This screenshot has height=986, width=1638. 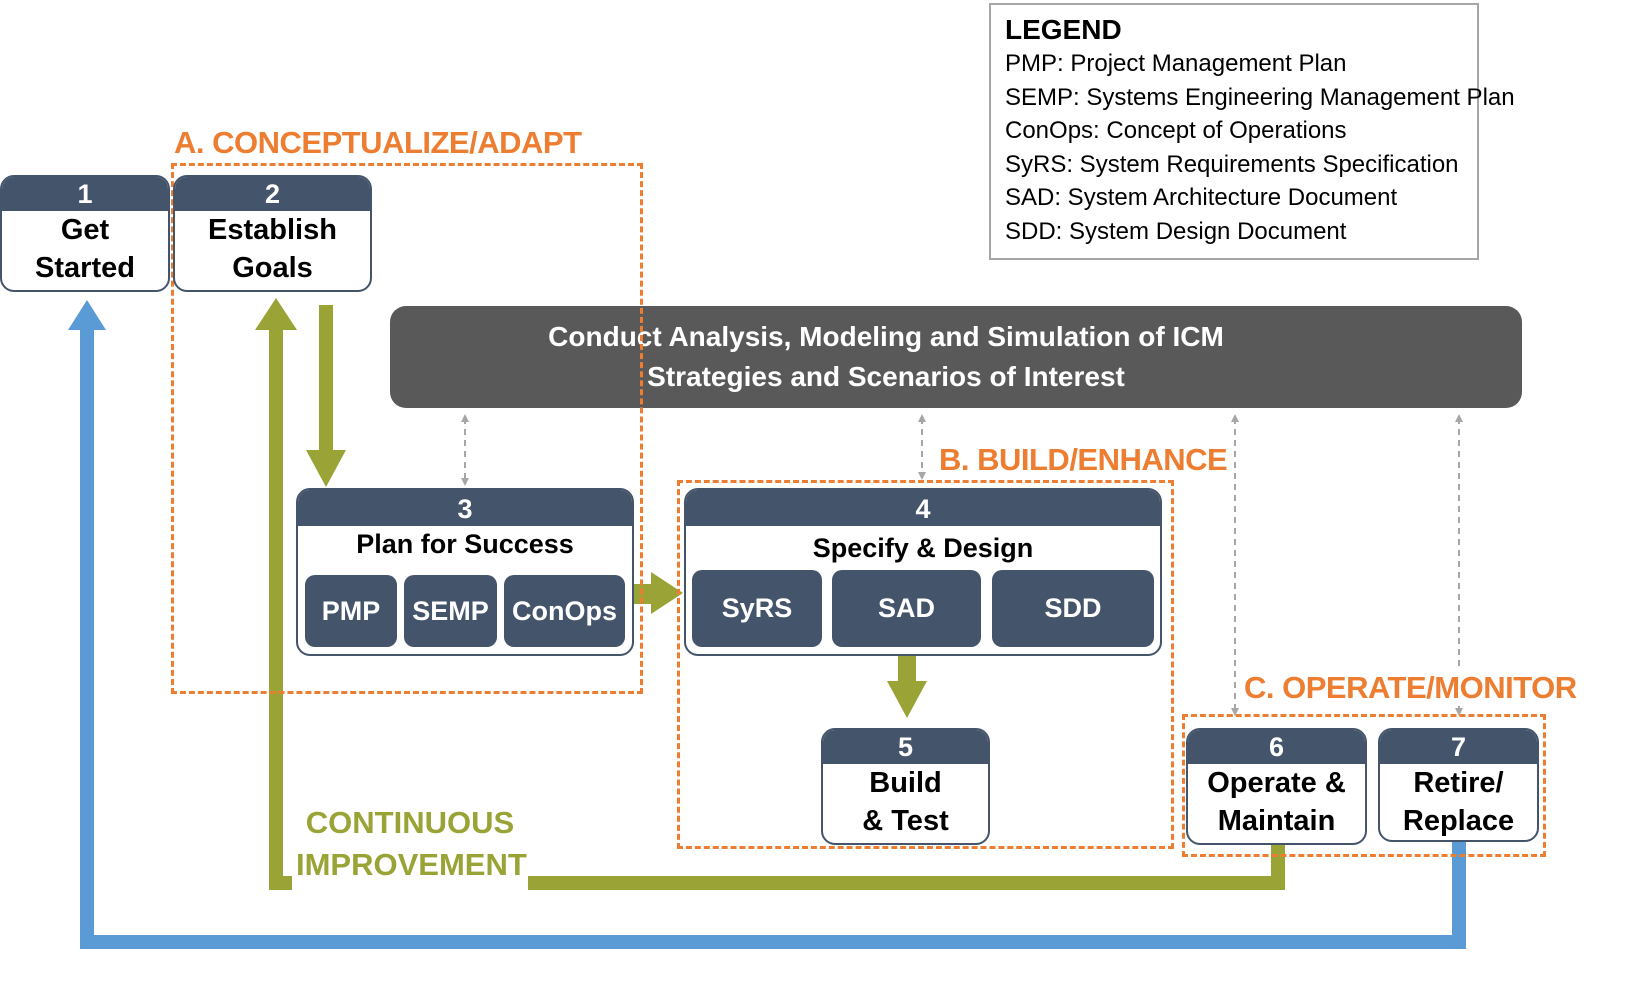 What do you see at coordinates (923, 508) in the screenshot?
I see `step-number: 4` at bounding box center [923, 508].